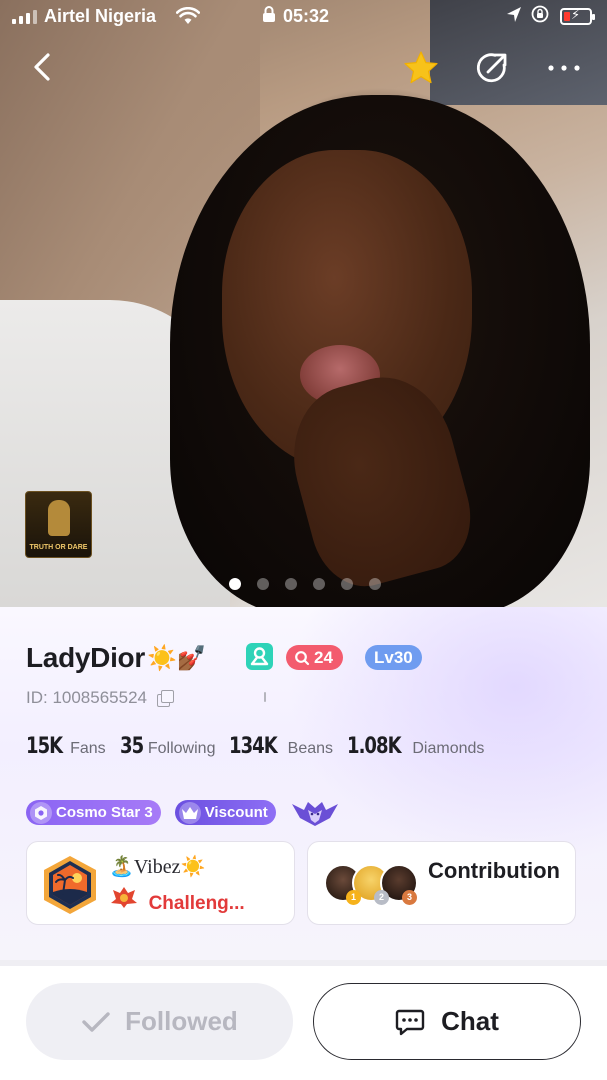 The width and height of the screenshot is (607, 1080). What do you see at coordinates (59, 518) in the screenshot?
I see `thumbnail-figure` at bounding box center [59, 518].